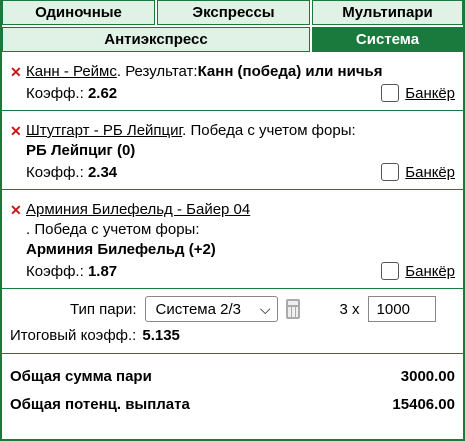 Image resolution: width=465 pixels, height=441 pixels. I want to click on match-link: Штутгарт - РБ Лейпциг, so click(104, 130).